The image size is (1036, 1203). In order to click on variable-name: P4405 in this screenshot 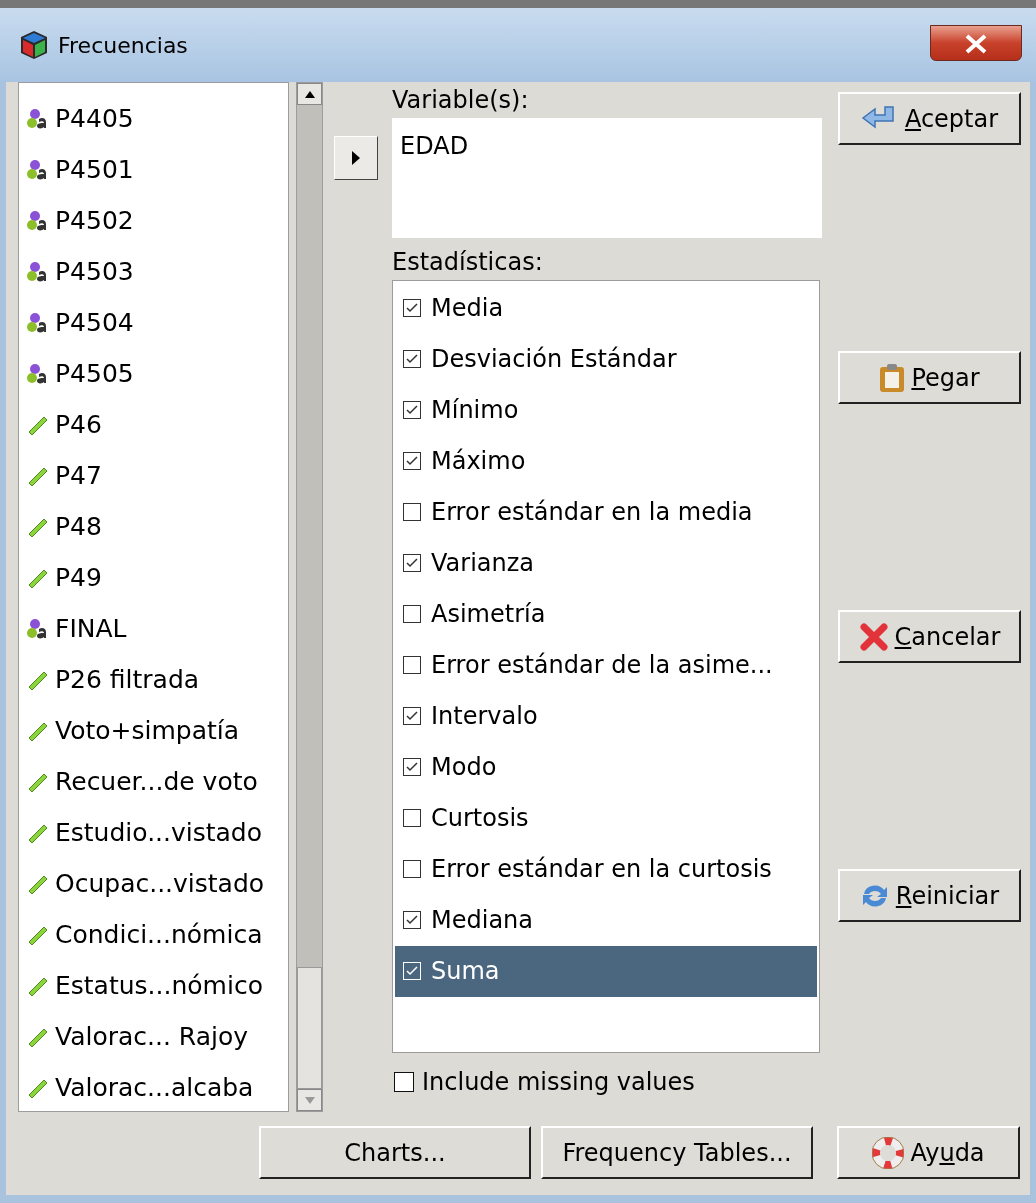, I will do `click(94, 118)`.